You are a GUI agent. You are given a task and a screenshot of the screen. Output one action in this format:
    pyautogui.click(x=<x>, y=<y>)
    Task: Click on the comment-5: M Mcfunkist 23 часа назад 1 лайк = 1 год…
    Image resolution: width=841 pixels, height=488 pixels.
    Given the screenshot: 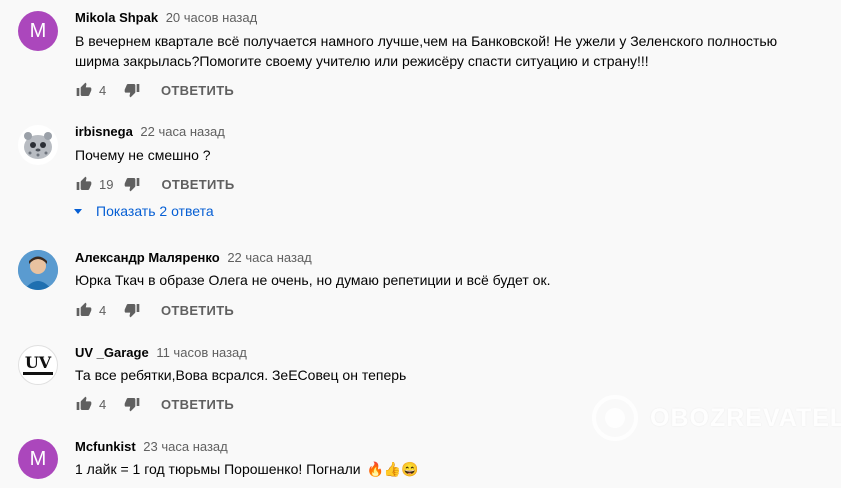 What is the action you would take?
    pyautogui.click(x=420, y=462)
    